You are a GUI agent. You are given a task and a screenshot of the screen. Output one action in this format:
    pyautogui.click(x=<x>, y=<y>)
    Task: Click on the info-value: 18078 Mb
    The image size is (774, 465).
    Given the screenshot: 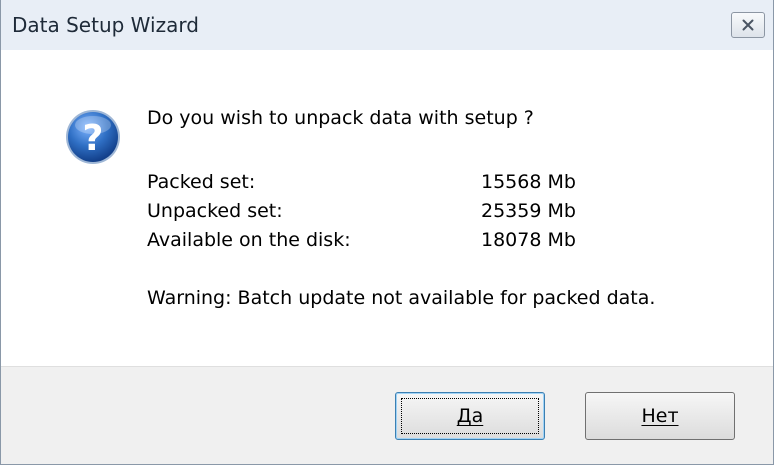 What is the action you would take?
    pyautogui.click(x=528, y=240)
    